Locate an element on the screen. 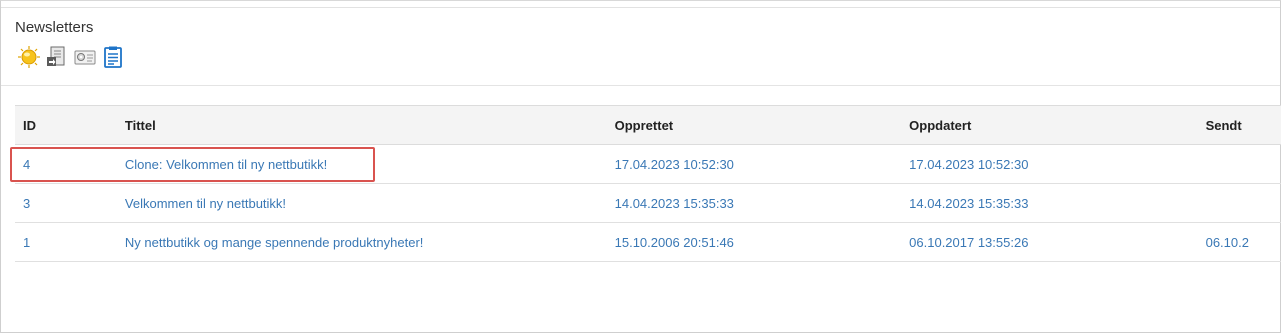 This screenshot has width=1281, height=333. cell-updated: 06.10.2017 13:55:26 is located at coordinates (1049, 242).